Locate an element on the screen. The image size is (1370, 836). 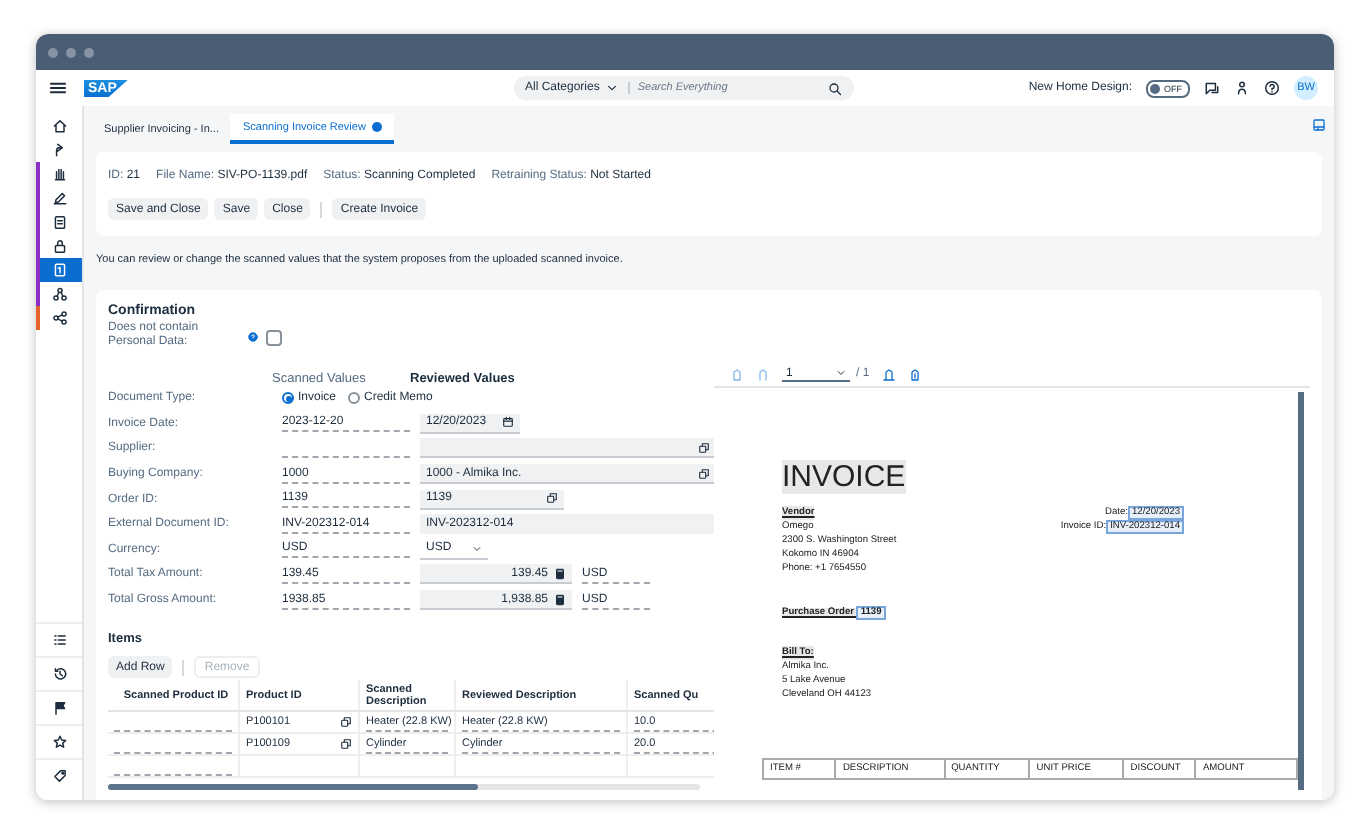
help-icon is located at coordinates (1272, 88).